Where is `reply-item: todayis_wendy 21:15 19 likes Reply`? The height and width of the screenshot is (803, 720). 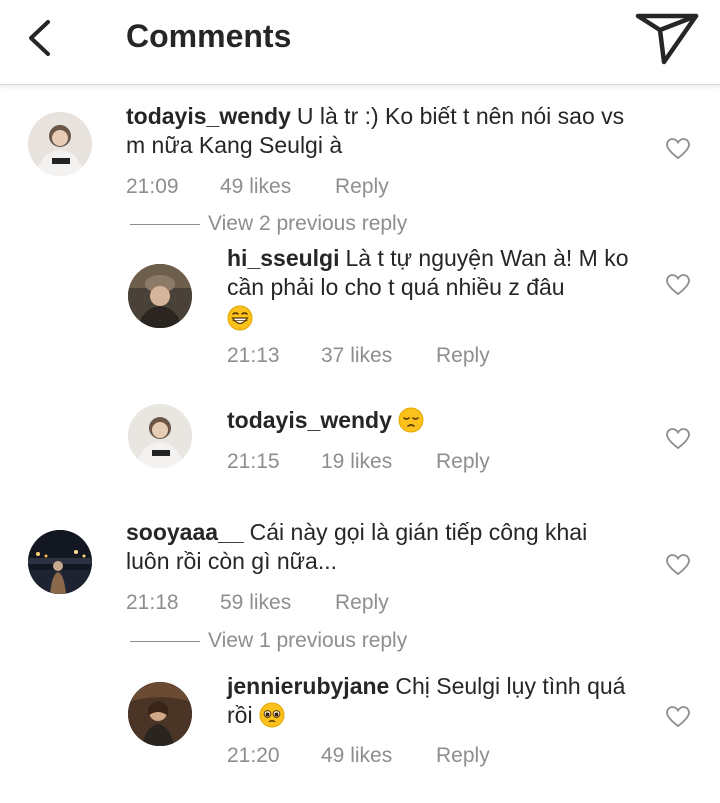 reply-item: todayis_wendy 21:15 19 likes Reply is located at coordinates (360, 445).